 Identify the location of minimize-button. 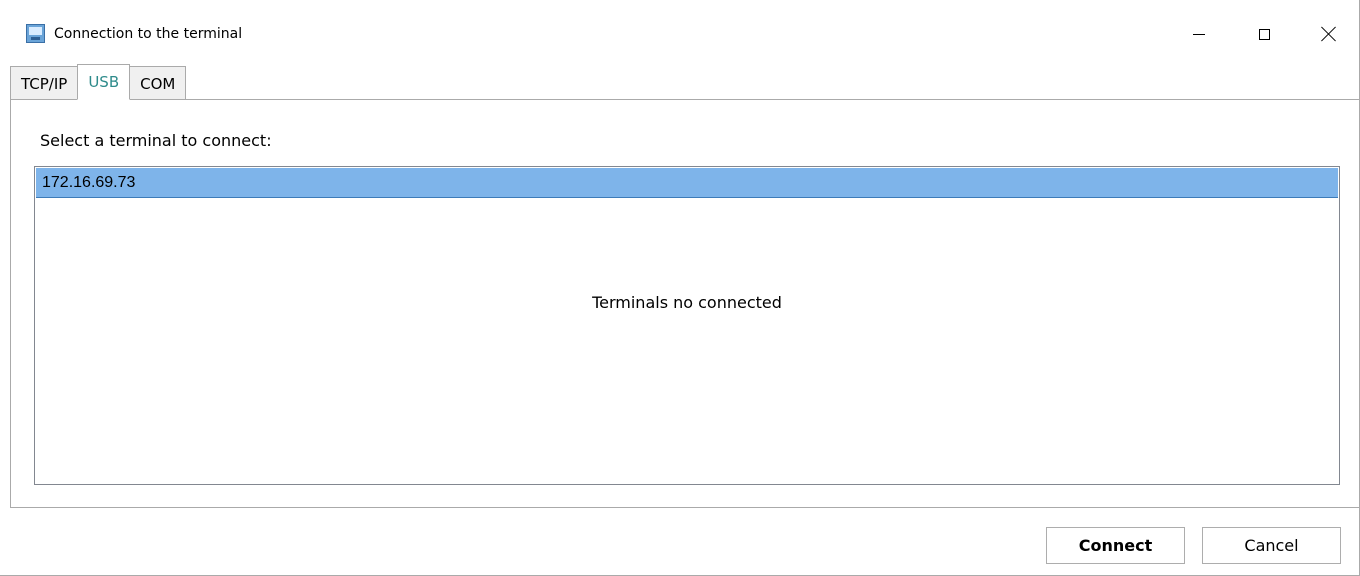
(1199, 34).